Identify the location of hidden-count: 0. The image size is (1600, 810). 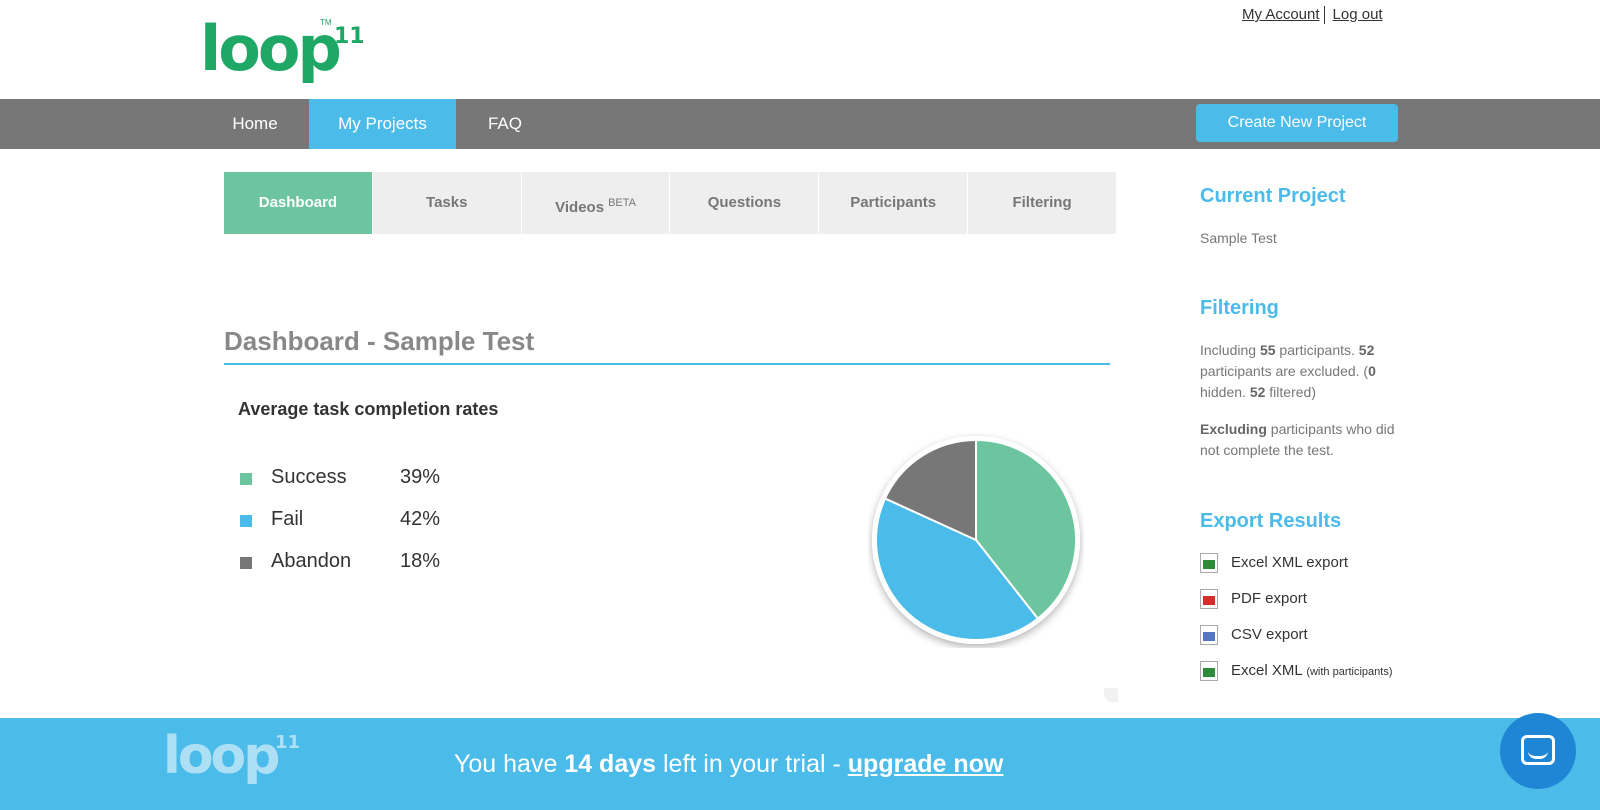
(1372, 371).